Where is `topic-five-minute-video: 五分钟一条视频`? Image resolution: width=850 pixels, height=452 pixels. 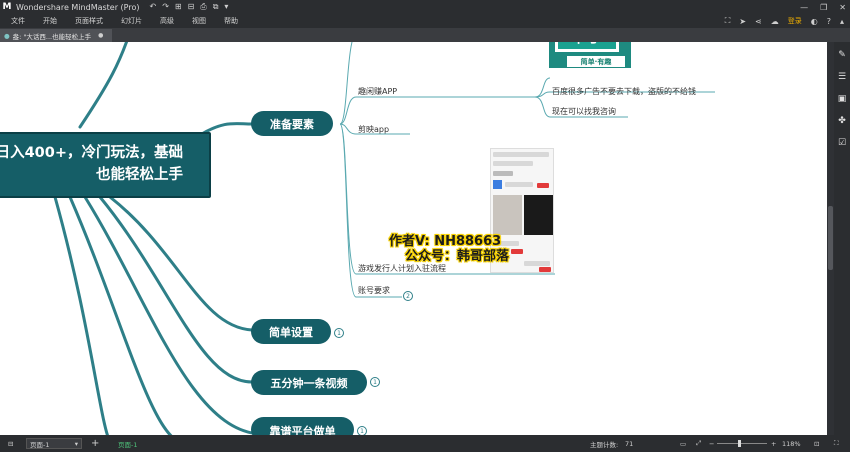 topic-five-minute-video: 五分钟一条视频 is located at coordinates (309, 382).